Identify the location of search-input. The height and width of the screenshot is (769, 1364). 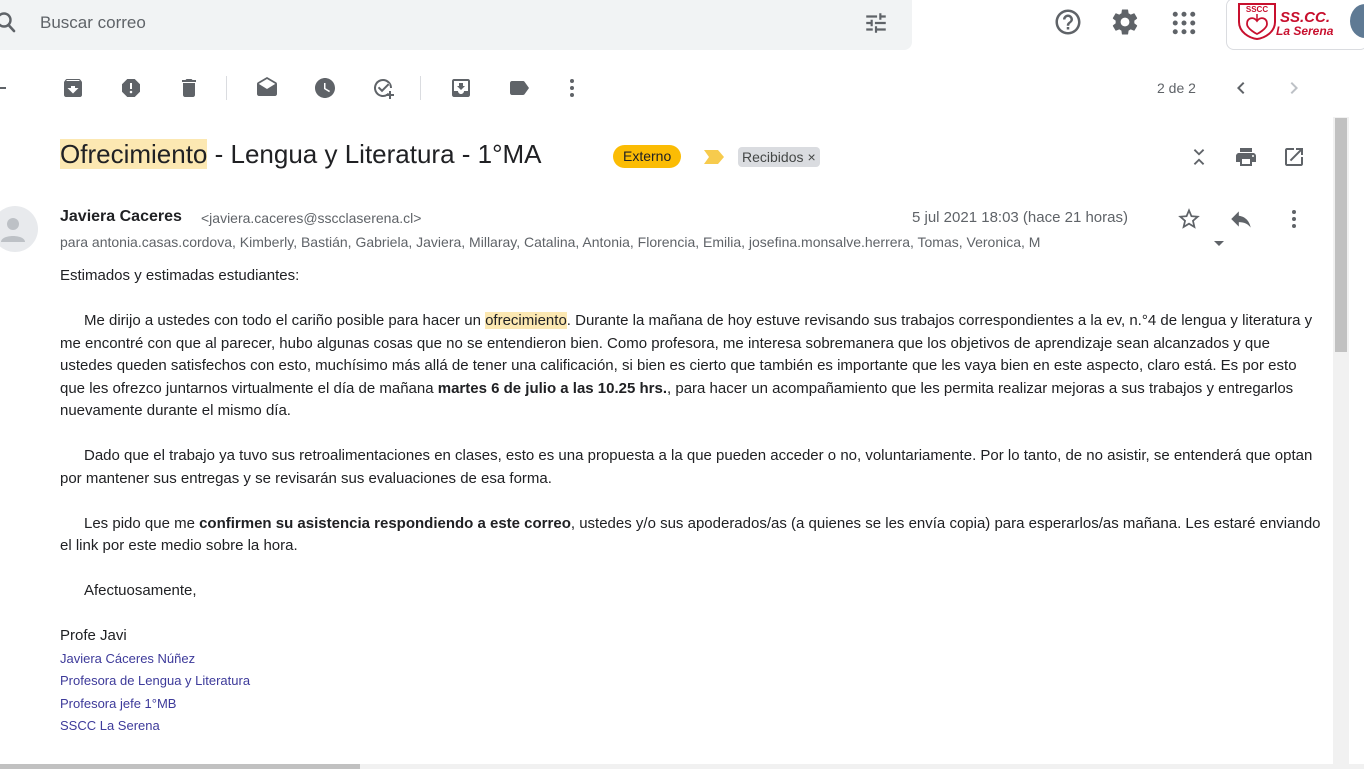
(290, 23).